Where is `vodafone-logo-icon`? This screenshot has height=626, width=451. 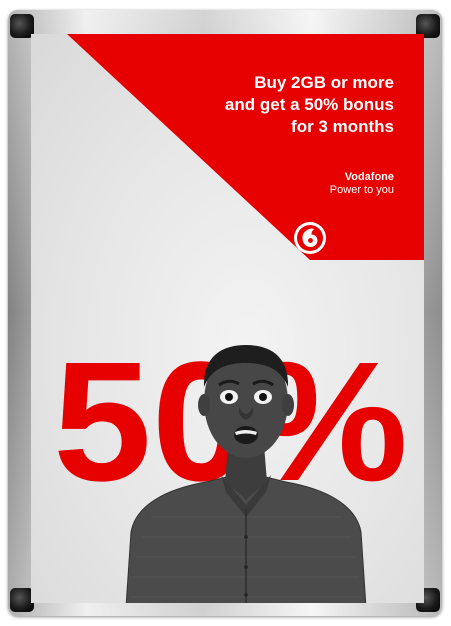
vodafone-logo-icon is located at coordinates (310, 238).